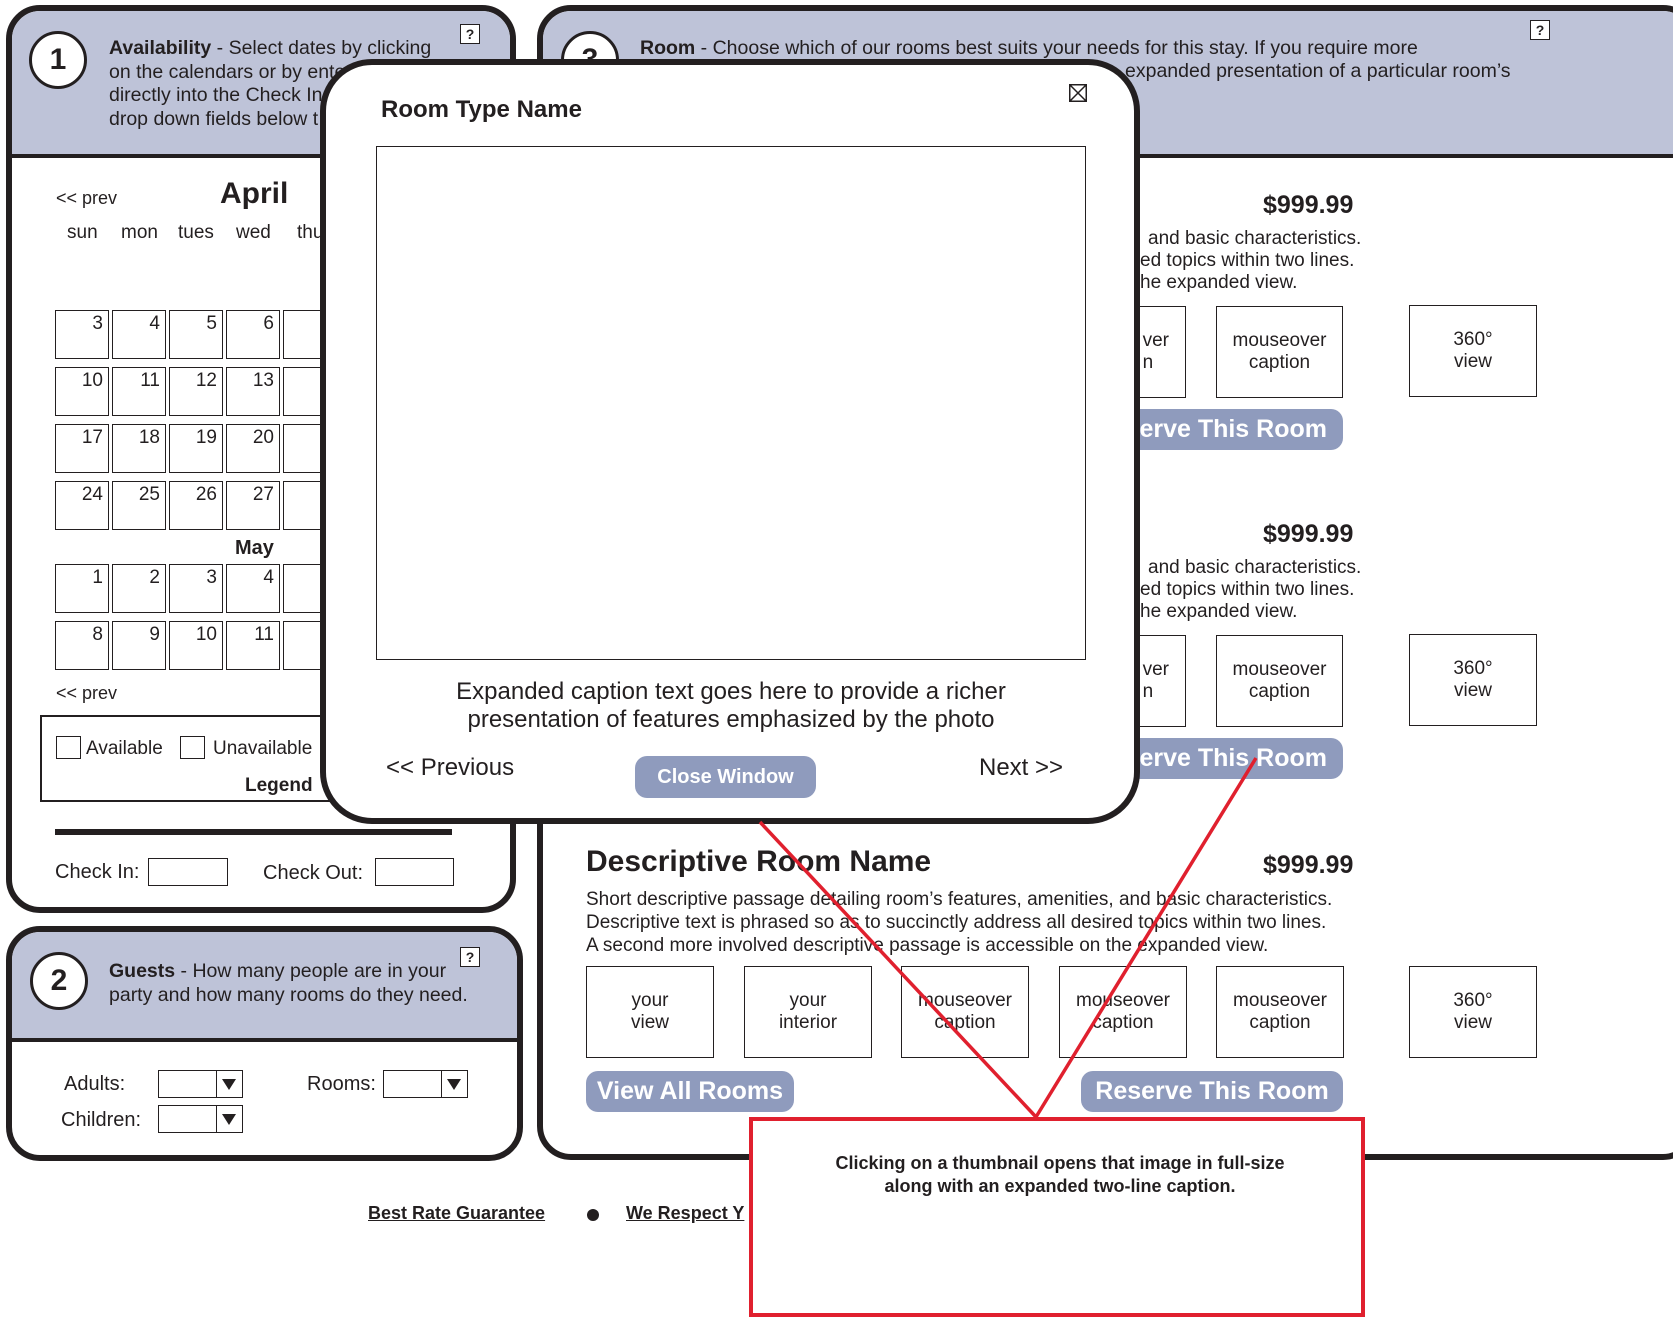  I want to click on best-rate-link: Best Rate Guarantee, so click(456, 1213).